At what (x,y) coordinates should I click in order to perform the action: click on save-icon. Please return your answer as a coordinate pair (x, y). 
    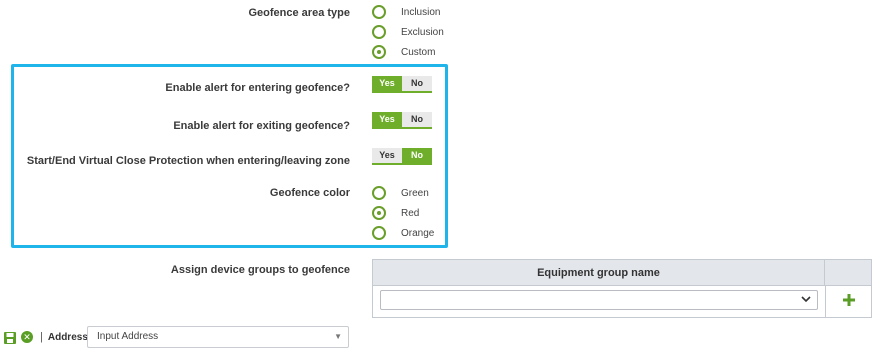
    Looking at the image, I should click on (10, 337).